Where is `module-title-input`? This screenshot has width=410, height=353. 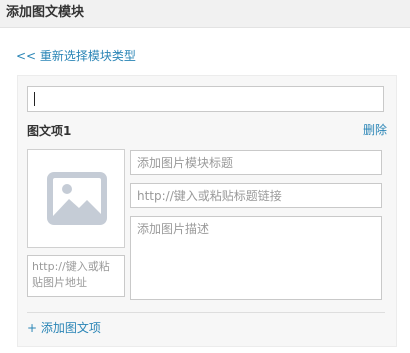
module-title-input is located at coordinates (205, 99).